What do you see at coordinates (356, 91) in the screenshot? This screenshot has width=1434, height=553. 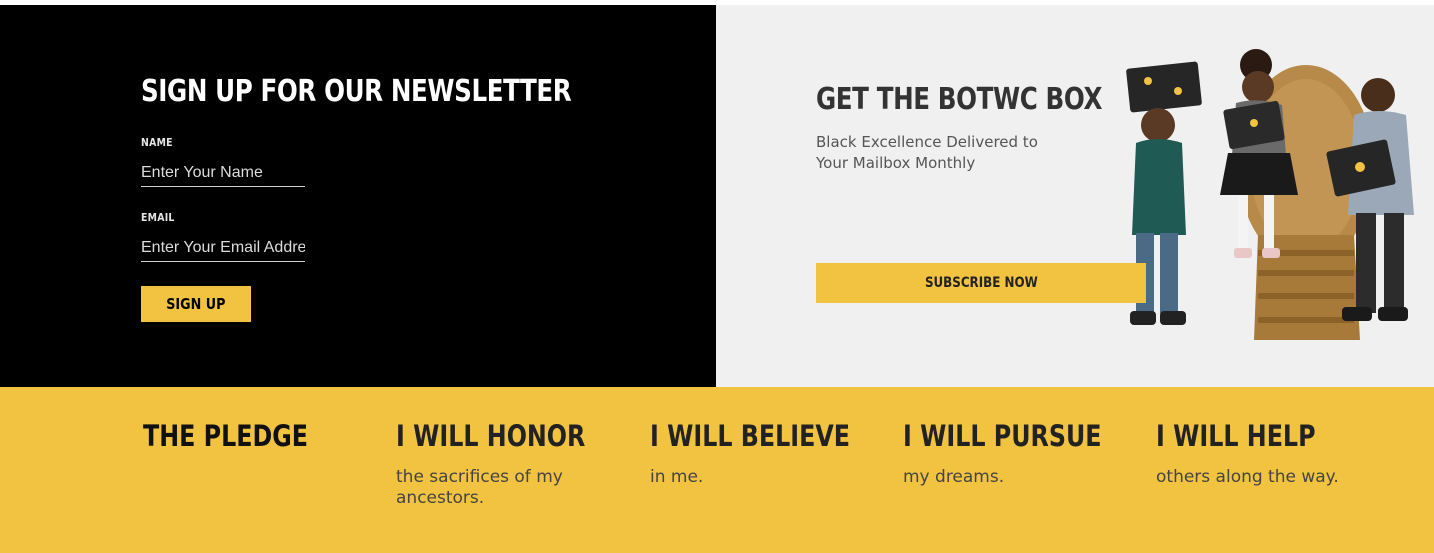 I see `newsletter-title: SIGN UP FOR OUR NEWSLETTER` at bounding box center [356, 91].